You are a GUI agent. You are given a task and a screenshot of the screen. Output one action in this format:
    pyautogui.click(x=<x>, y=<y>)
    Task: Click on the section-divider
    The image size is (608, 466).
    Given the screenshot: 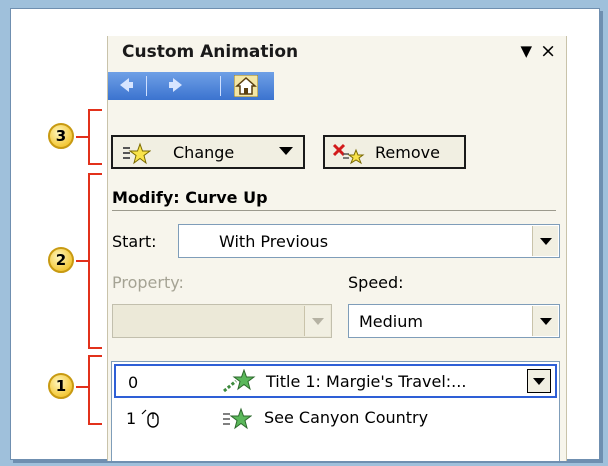 What is the action you would take?
    pyautogui.click(x=334, y=210)
    